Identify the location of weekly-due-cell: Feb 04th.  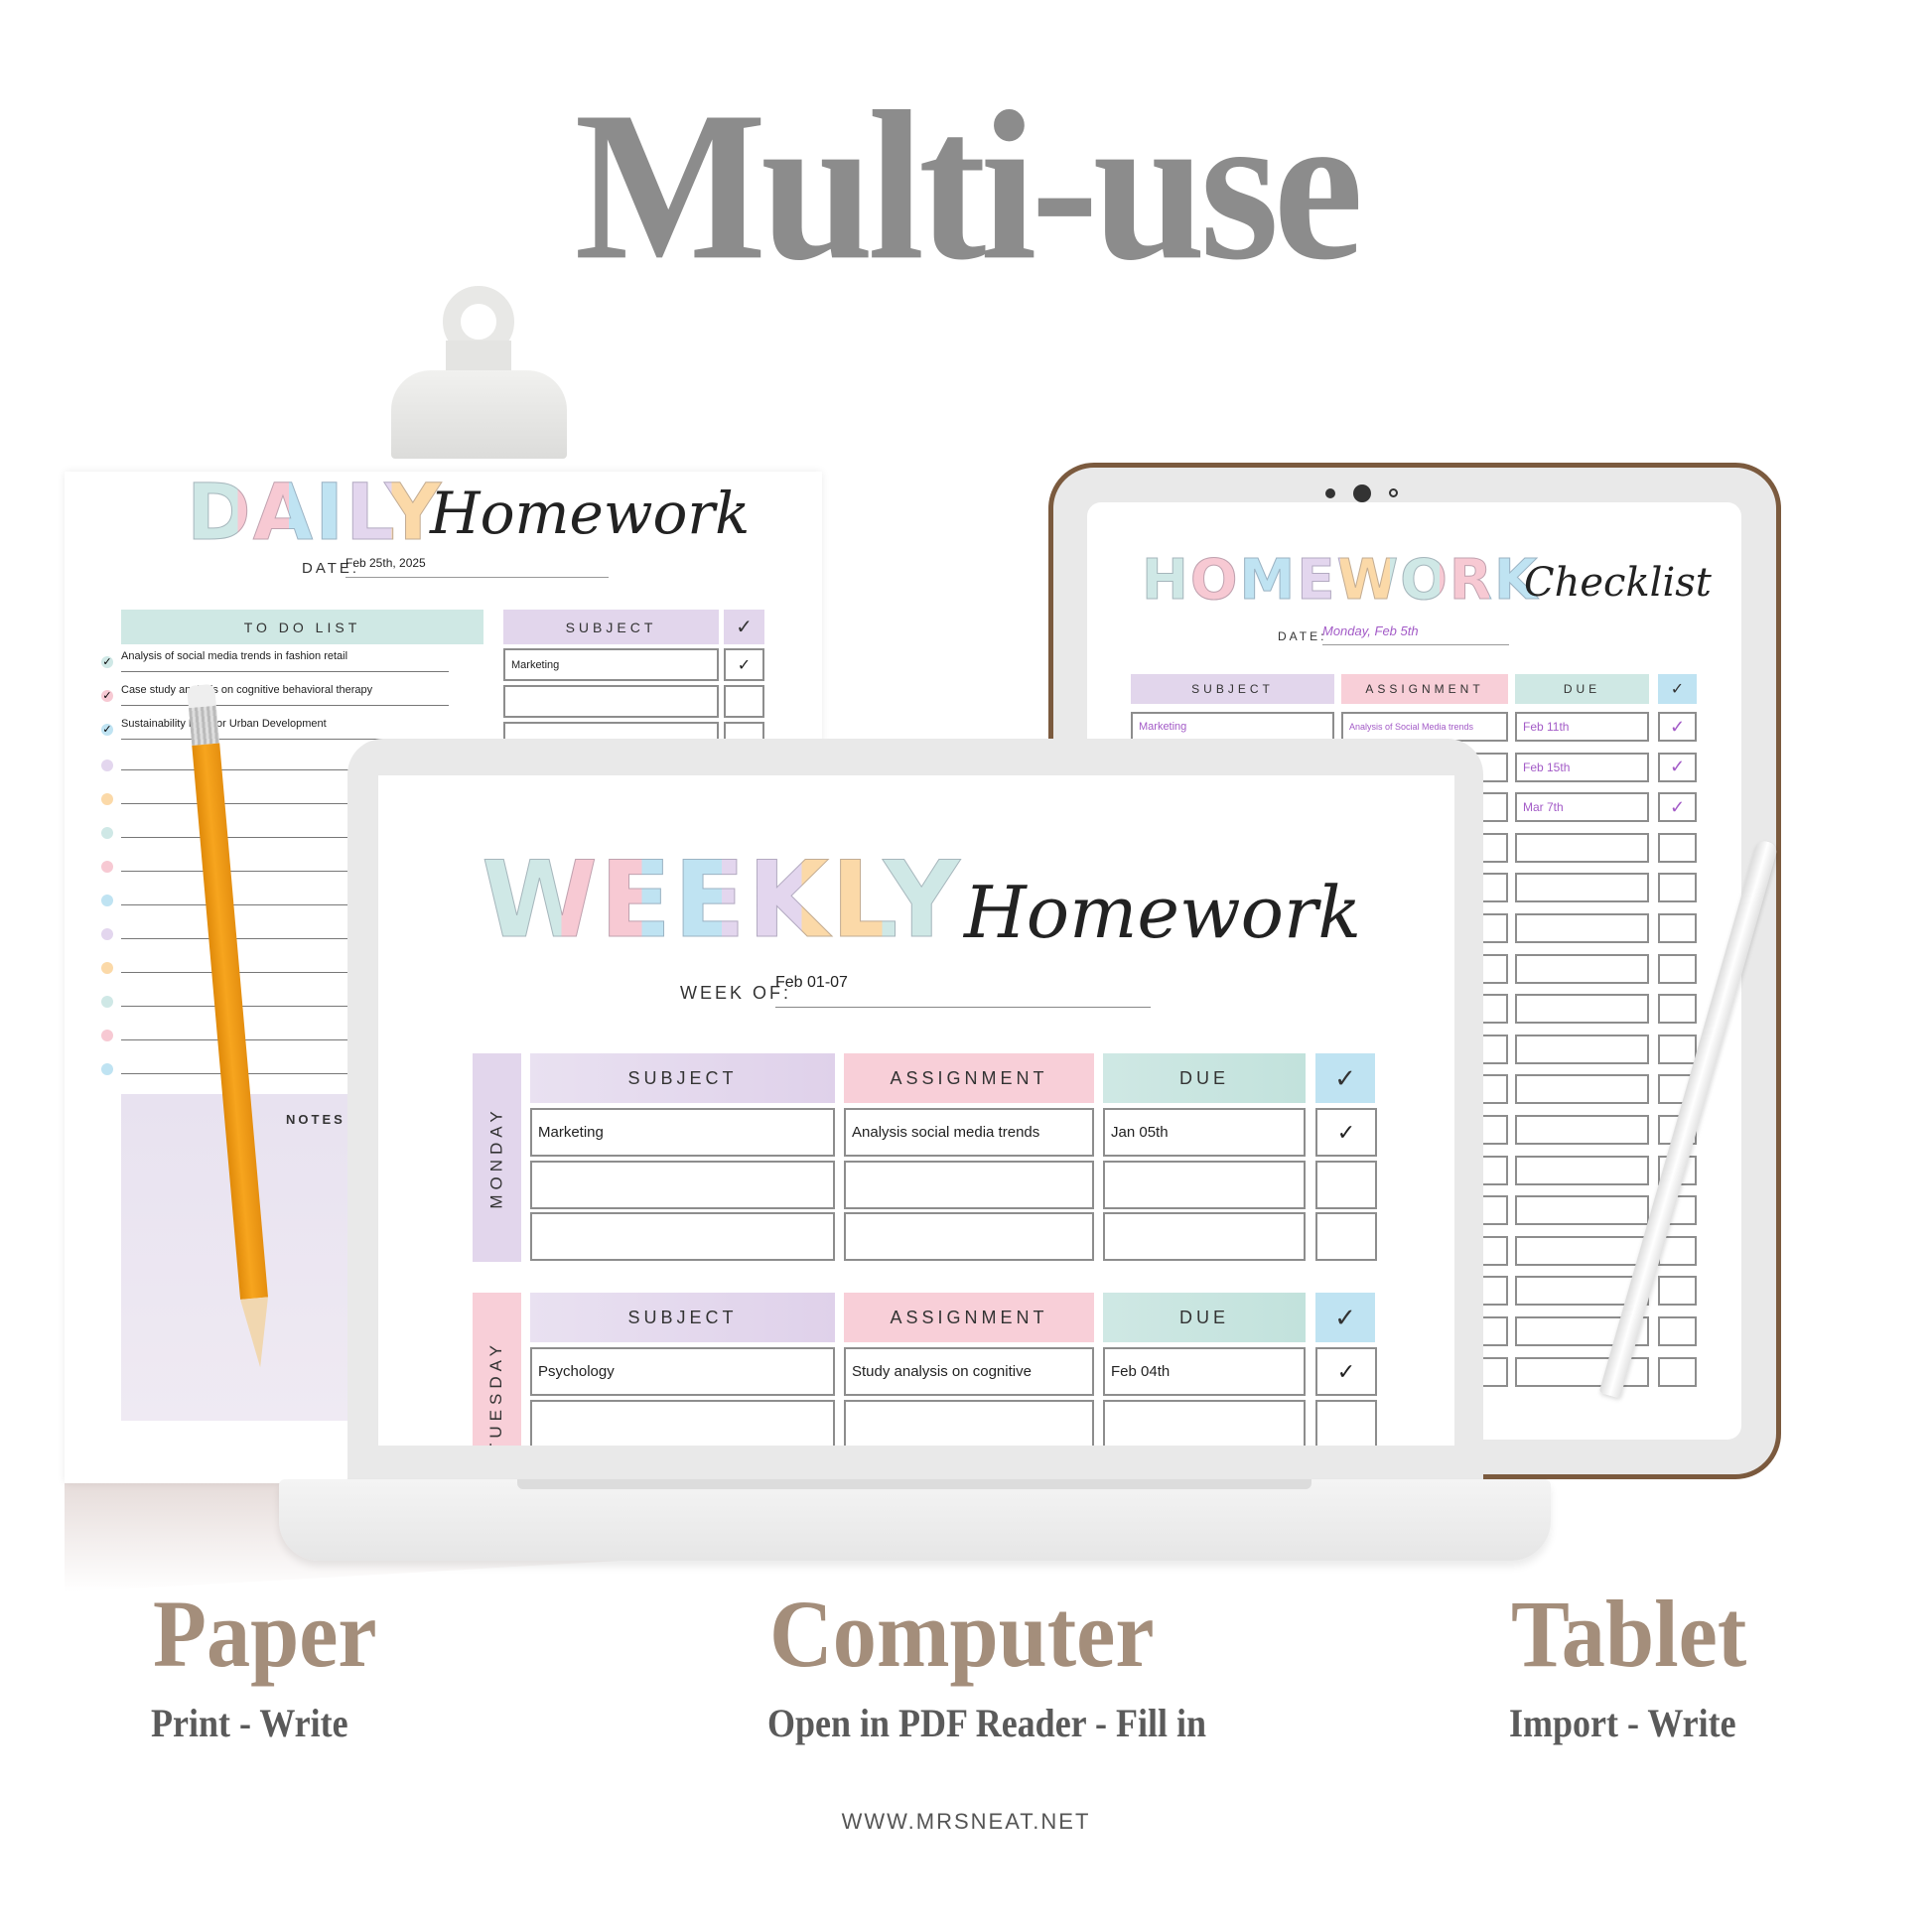
(1204, 1371).